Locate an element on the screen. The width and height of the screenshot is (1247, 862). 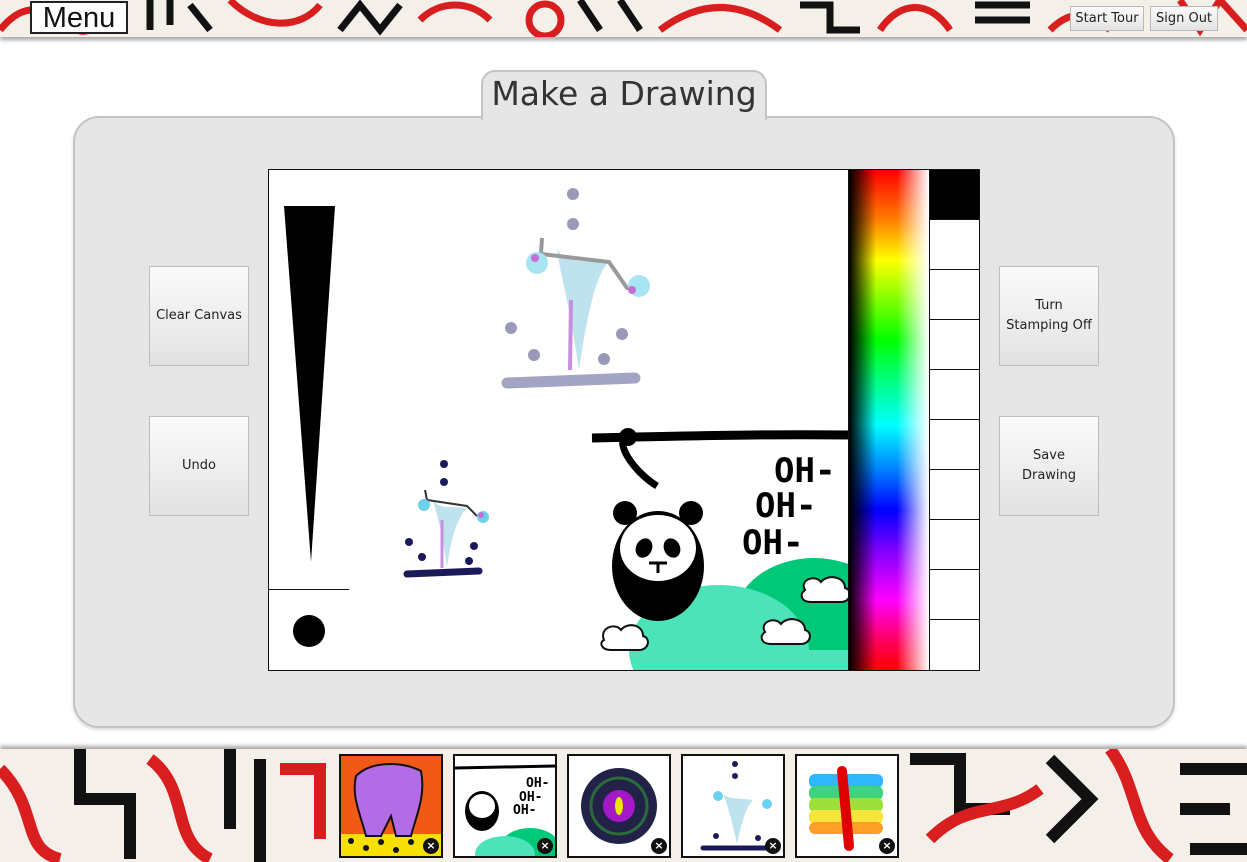
thumb-text-1: OH- is located at coordinates (537, 783).